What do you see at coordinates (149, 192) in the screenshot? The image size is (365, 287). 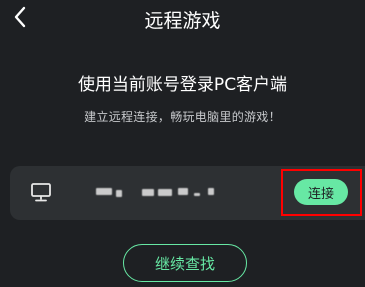 I see `device-name-redacted` at bounding box center [149, 192].